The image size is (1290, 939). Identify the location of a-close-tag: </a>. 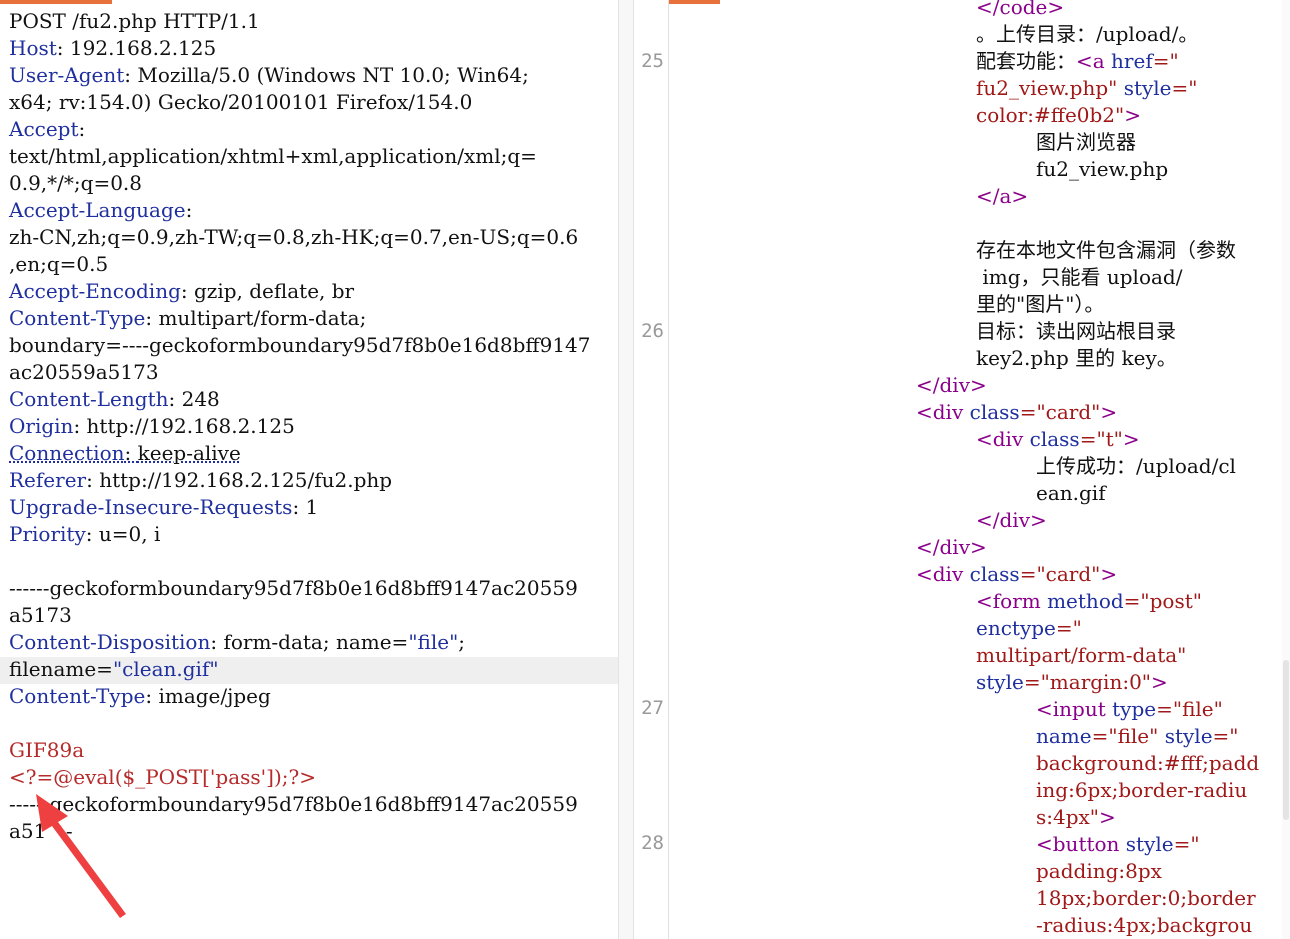
(1002, 196).